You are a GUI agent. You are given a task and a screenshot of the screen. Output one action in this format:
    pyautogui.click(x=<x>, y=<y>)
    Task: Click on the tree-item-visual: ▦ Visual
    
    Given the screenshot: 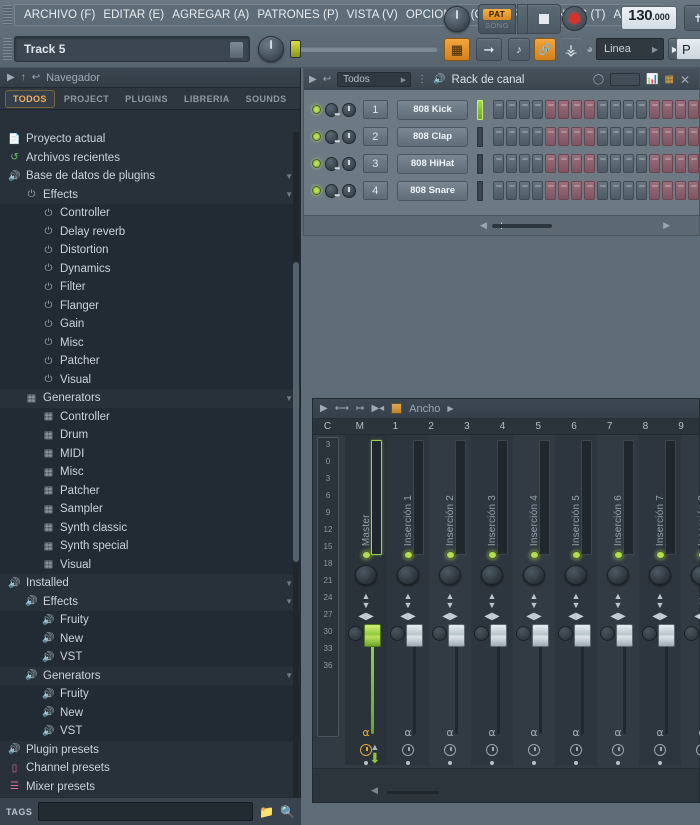 What is the action you would take?
    pyautogui.click(x=150, y=564)
    